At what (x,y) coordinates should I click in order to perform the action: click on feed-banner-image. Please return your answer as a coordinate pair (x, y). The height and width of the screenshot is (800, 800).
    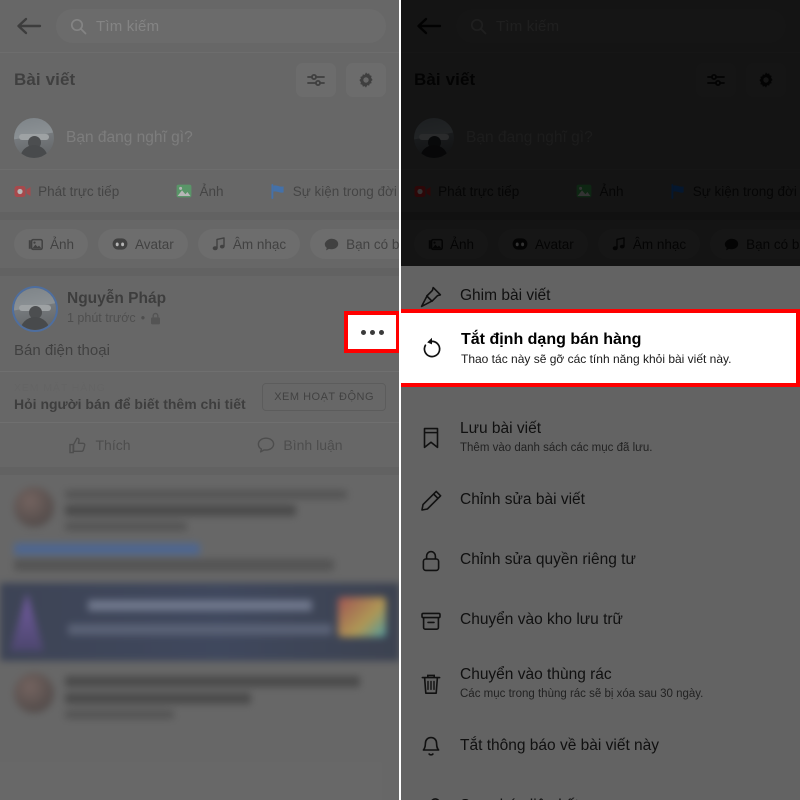
    Looking at the image, I should click on (200, 622).